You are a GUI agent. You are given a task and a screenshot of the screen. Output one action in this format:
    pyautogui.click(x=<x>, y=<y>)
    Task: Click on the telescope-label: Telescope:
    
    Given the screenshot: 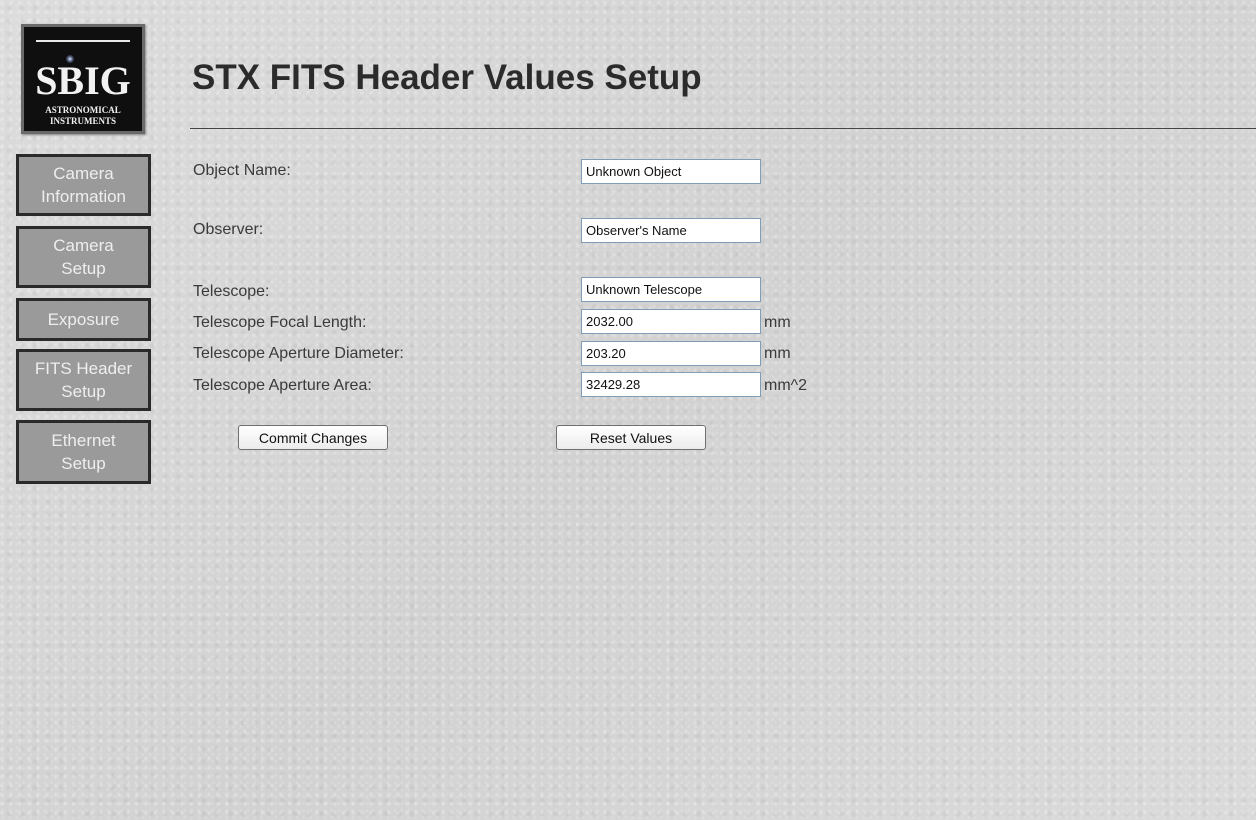 What is the action you would take?
    pyautogui.click(x=231, y=291)
    